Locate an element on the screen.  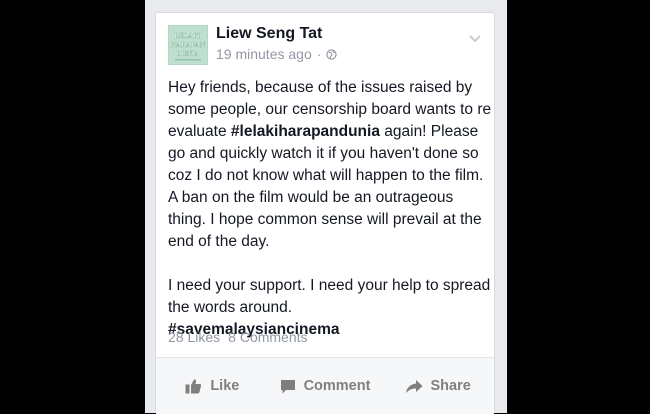
chevron-down-icon is located at coordinates (475, 38).